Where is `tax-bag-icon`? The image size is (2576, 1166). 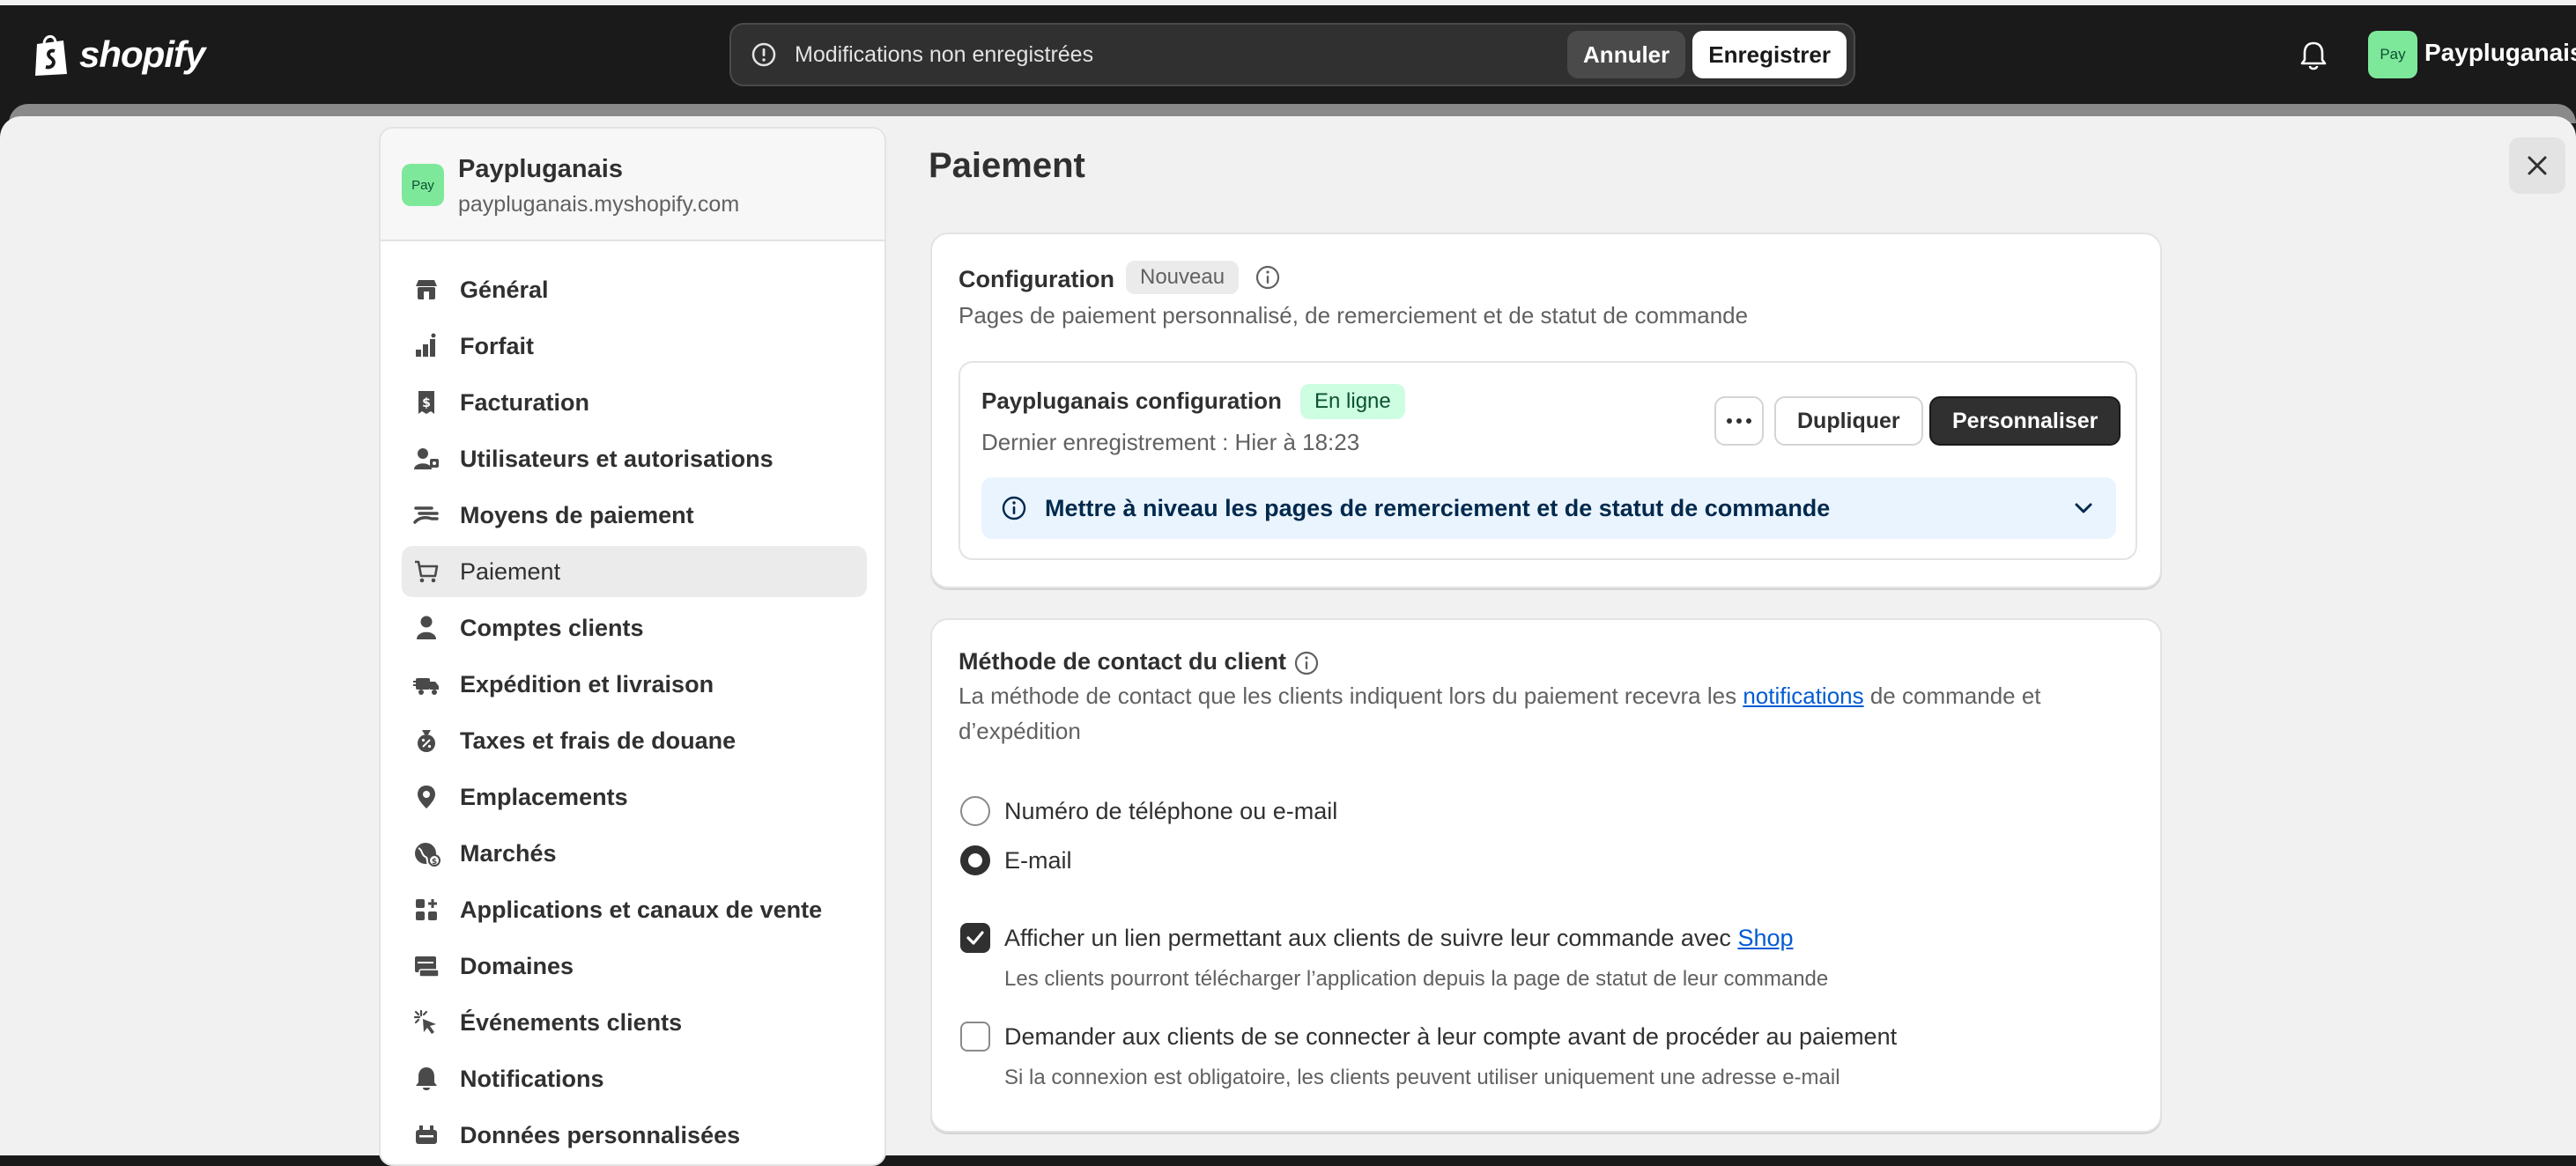 tax-bag-icon is located at coordinates (427, 741).